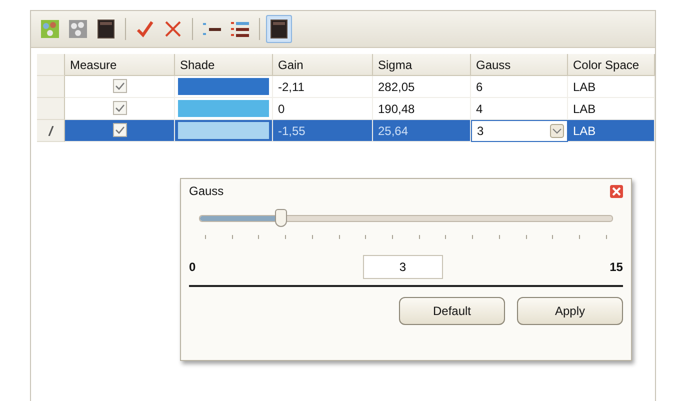  I want to click on value-field: 3, so click(402, 267).